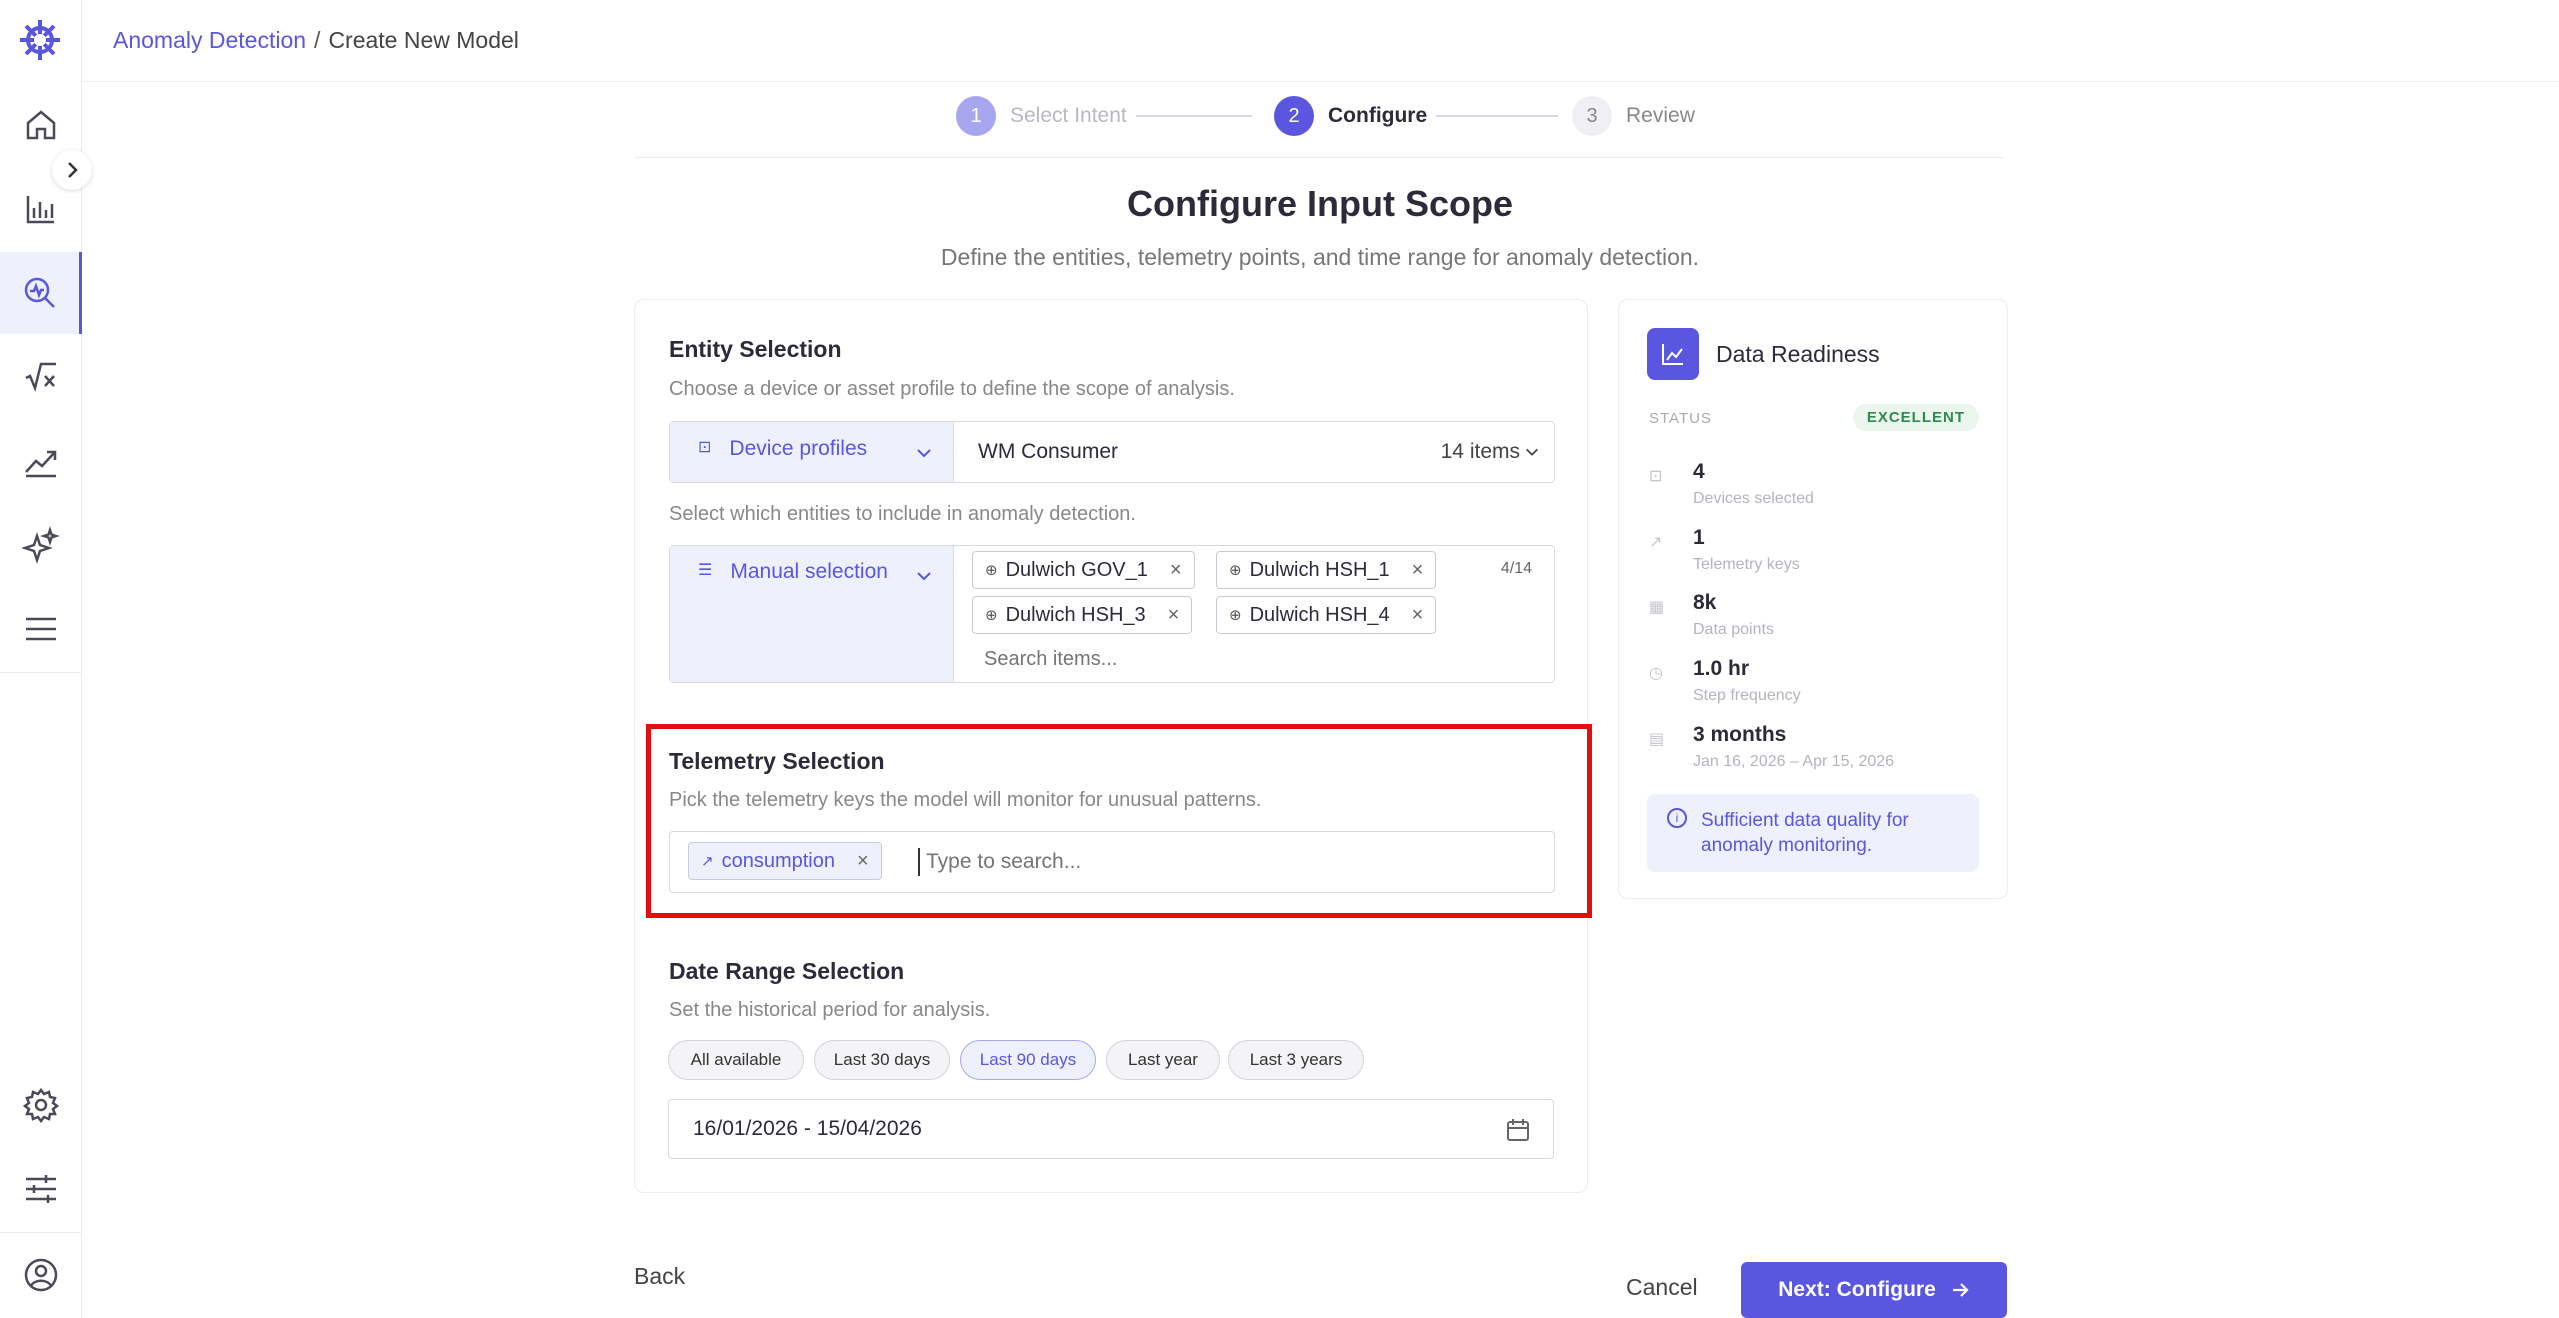  What do you see at coordinates (1753, 498) in the screenshot?
I see `metric-label: Devices selected` at bounding box center [1753, 498].